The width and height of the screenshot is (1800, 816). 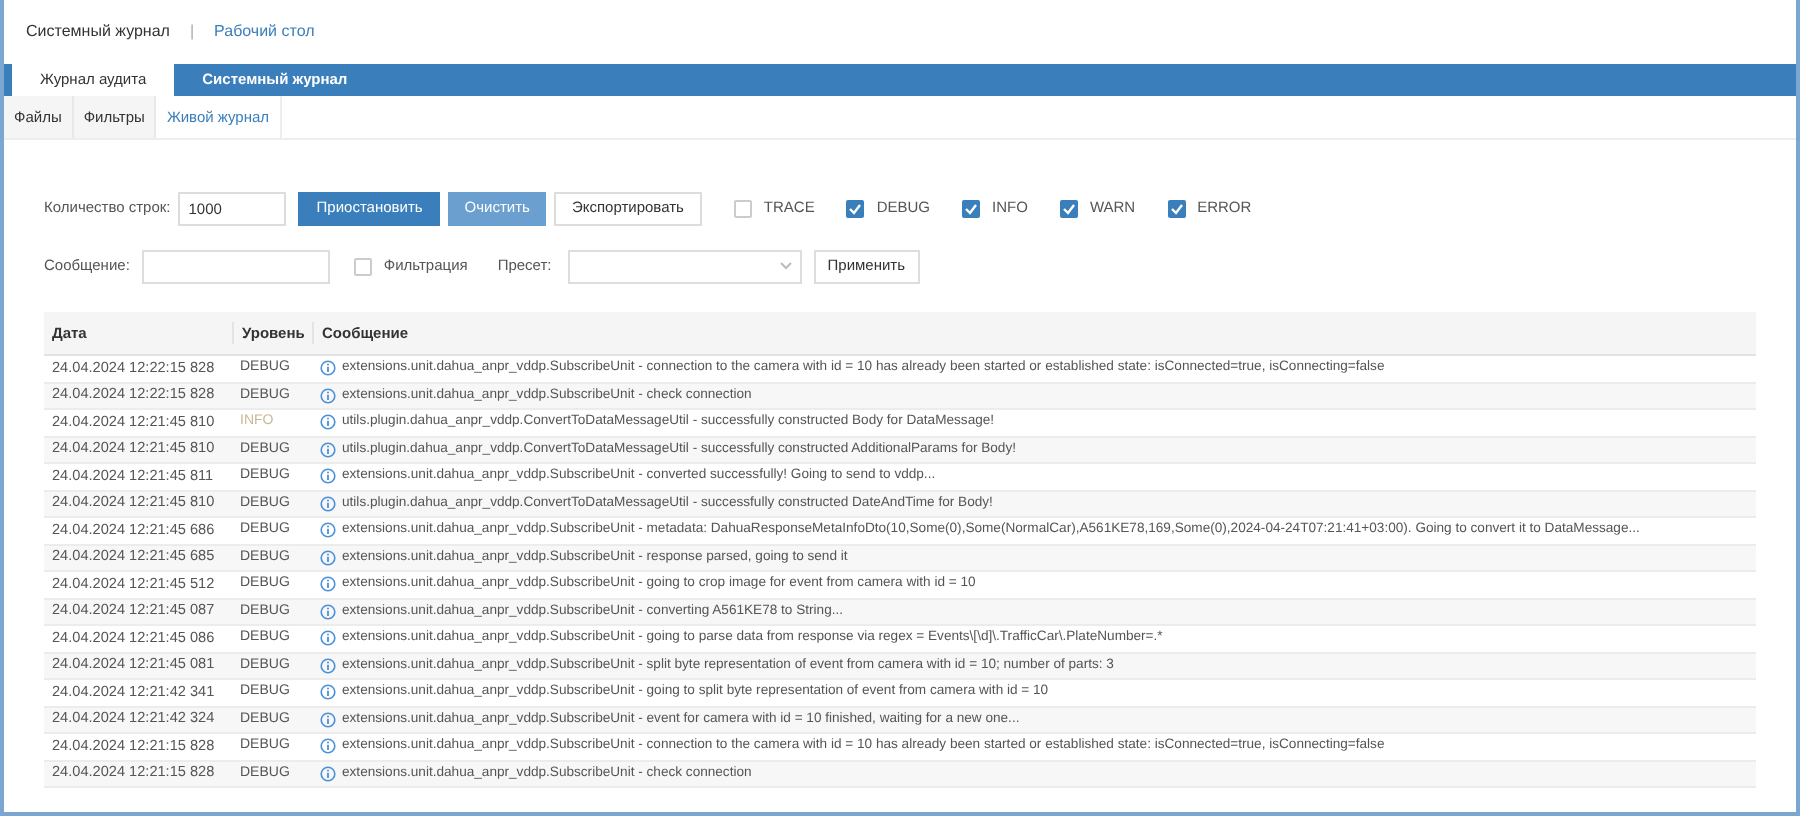 I want to click on desktop-link: Рабочий стол, so click(x=264, y=32).